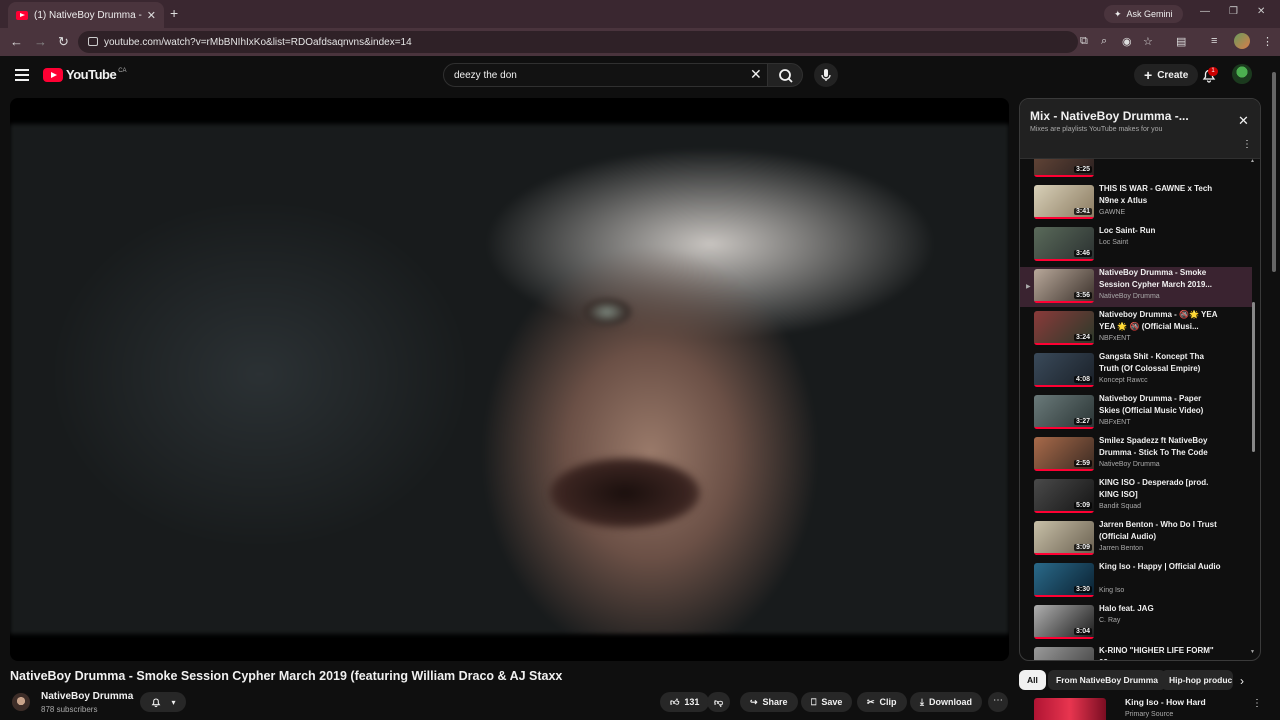 Image resolution: width=1280 pixels, height=720 pixels. Describe the element at coordinates (950, 702) in the screenshot. I see `download-label: Download` at that location.